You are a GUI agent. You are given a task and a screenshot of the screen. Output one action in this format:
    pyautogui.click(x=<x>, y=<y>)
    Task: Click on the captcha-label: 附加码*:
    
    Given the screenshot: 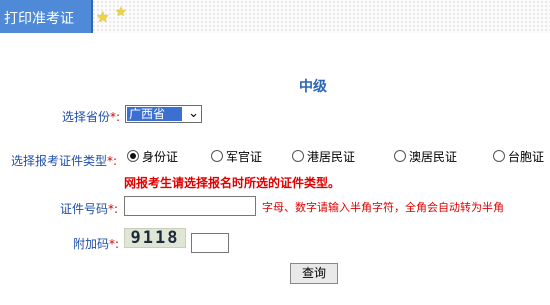 What is the action you would take?
    pyautogui.click(x=96, y=243)
    